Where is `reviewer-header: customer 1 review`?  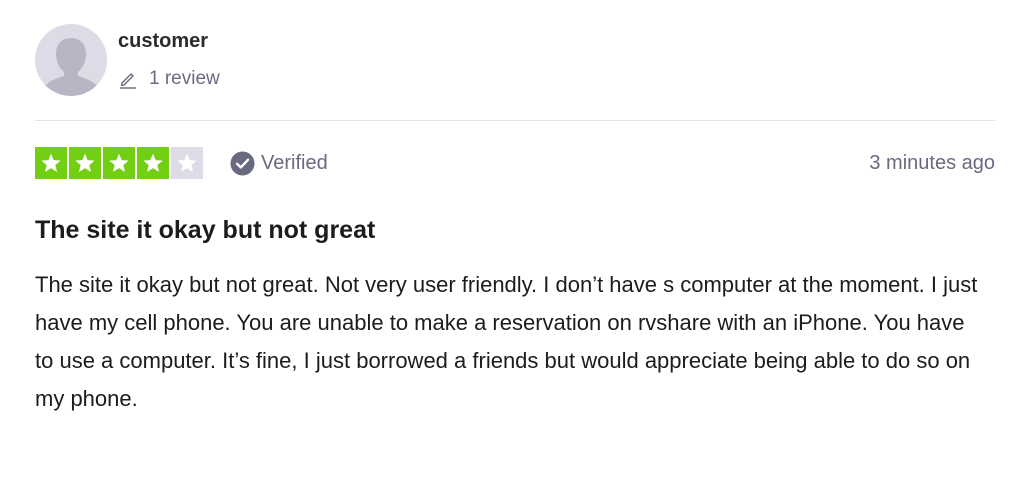
reviewer-header: customer 1 review is located at coordinates (127, 60).